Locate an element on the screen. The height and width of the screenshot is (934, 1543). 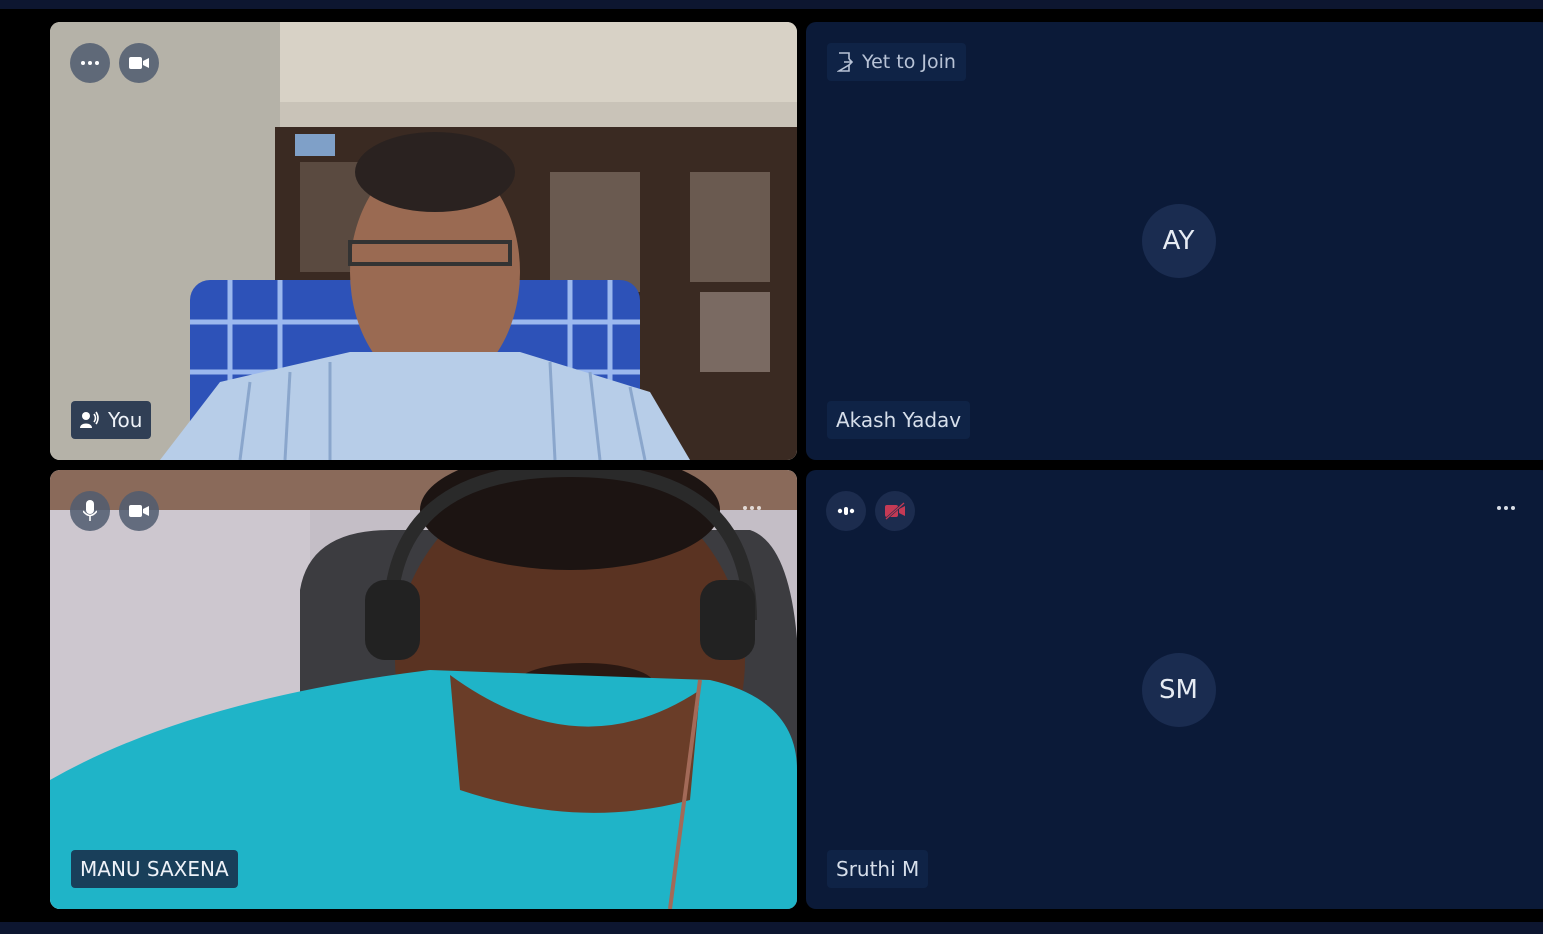
avatar: SM is located at coordinates (1178, 689).